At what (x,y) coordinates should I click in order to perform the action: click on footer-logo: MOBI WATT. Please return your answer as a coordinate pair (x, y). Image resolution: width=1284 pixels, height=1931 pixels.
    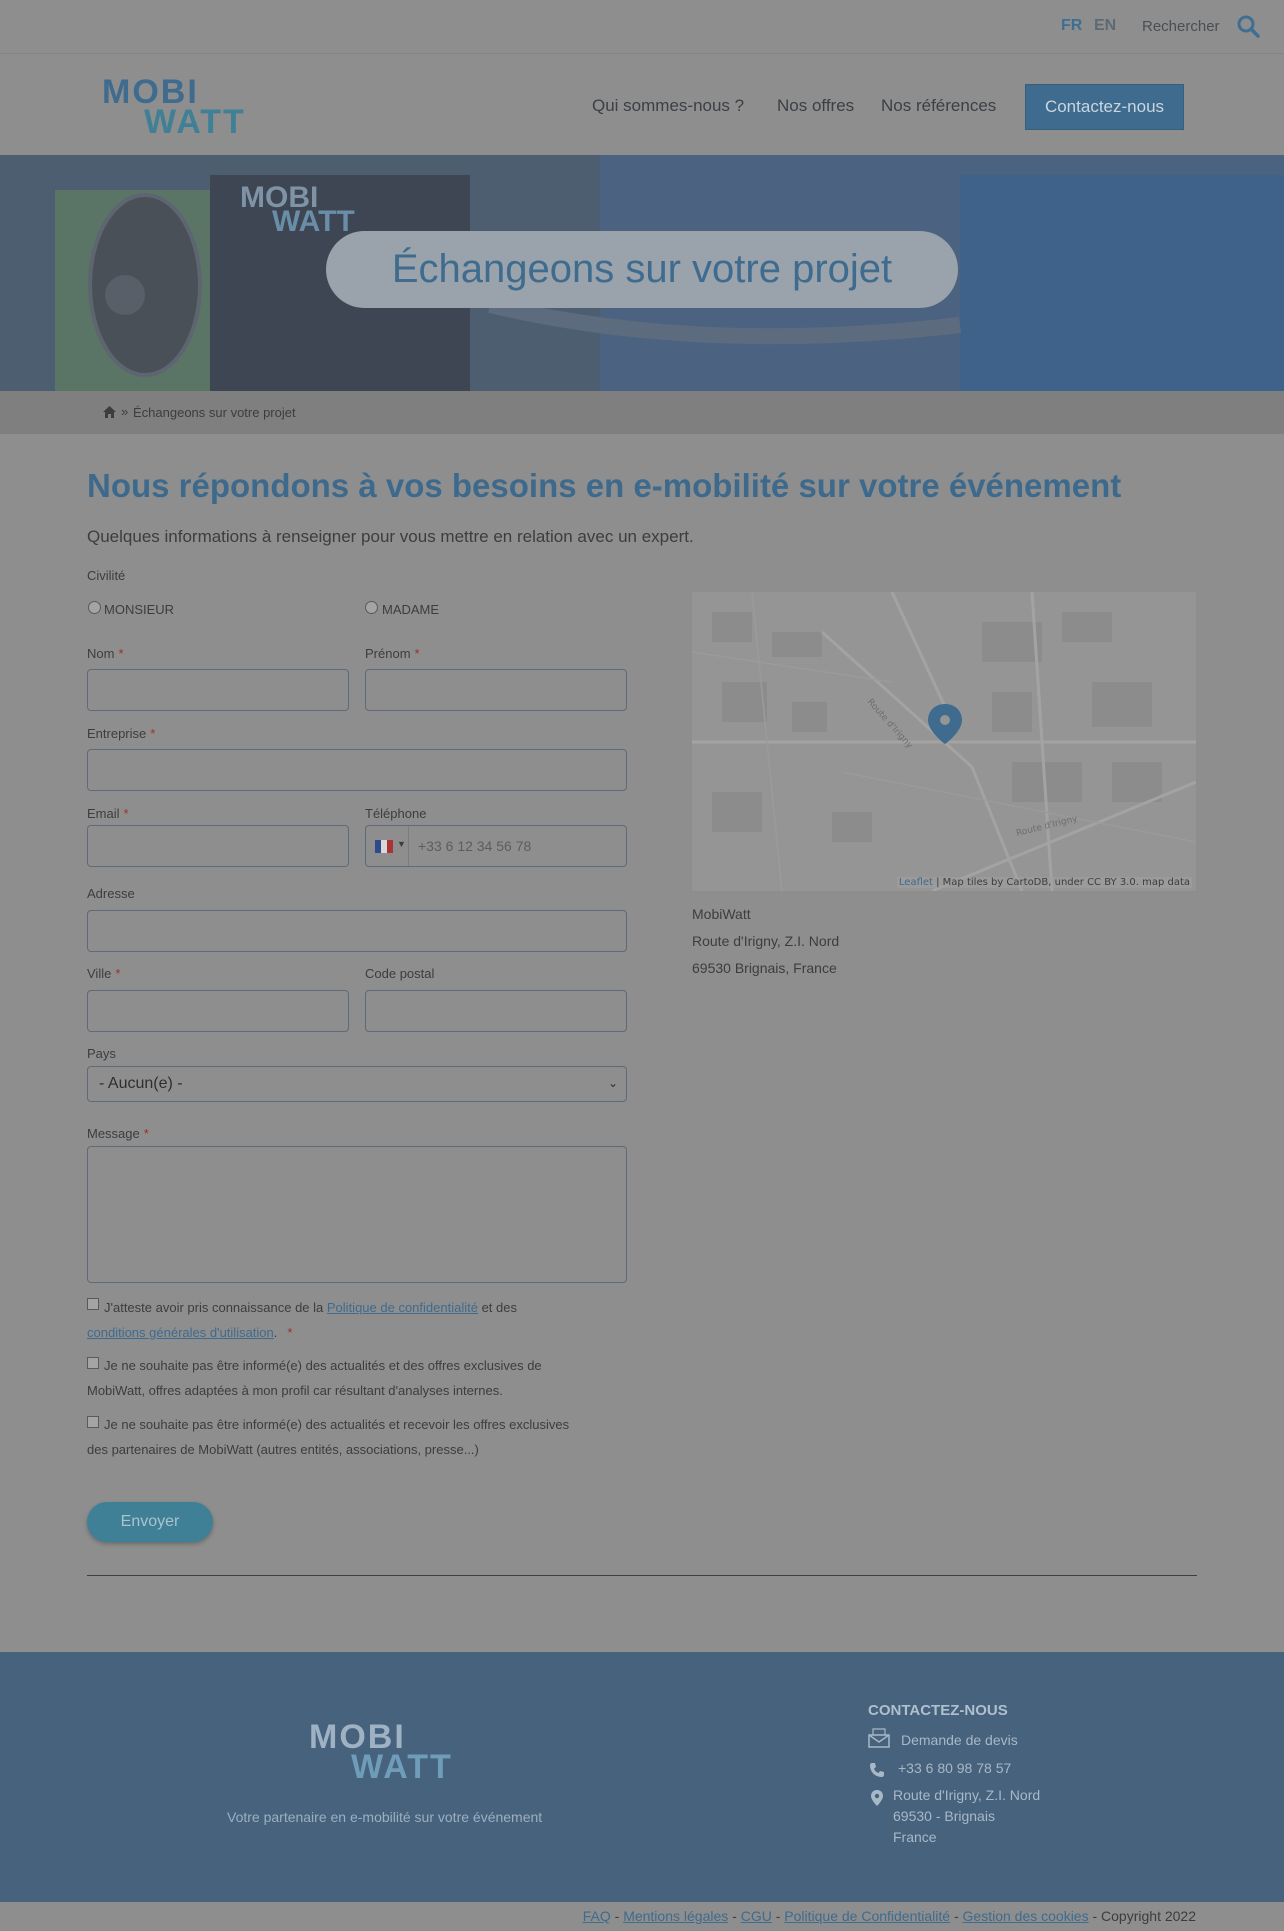
    Looking at the image, I should click on (381, 1751).